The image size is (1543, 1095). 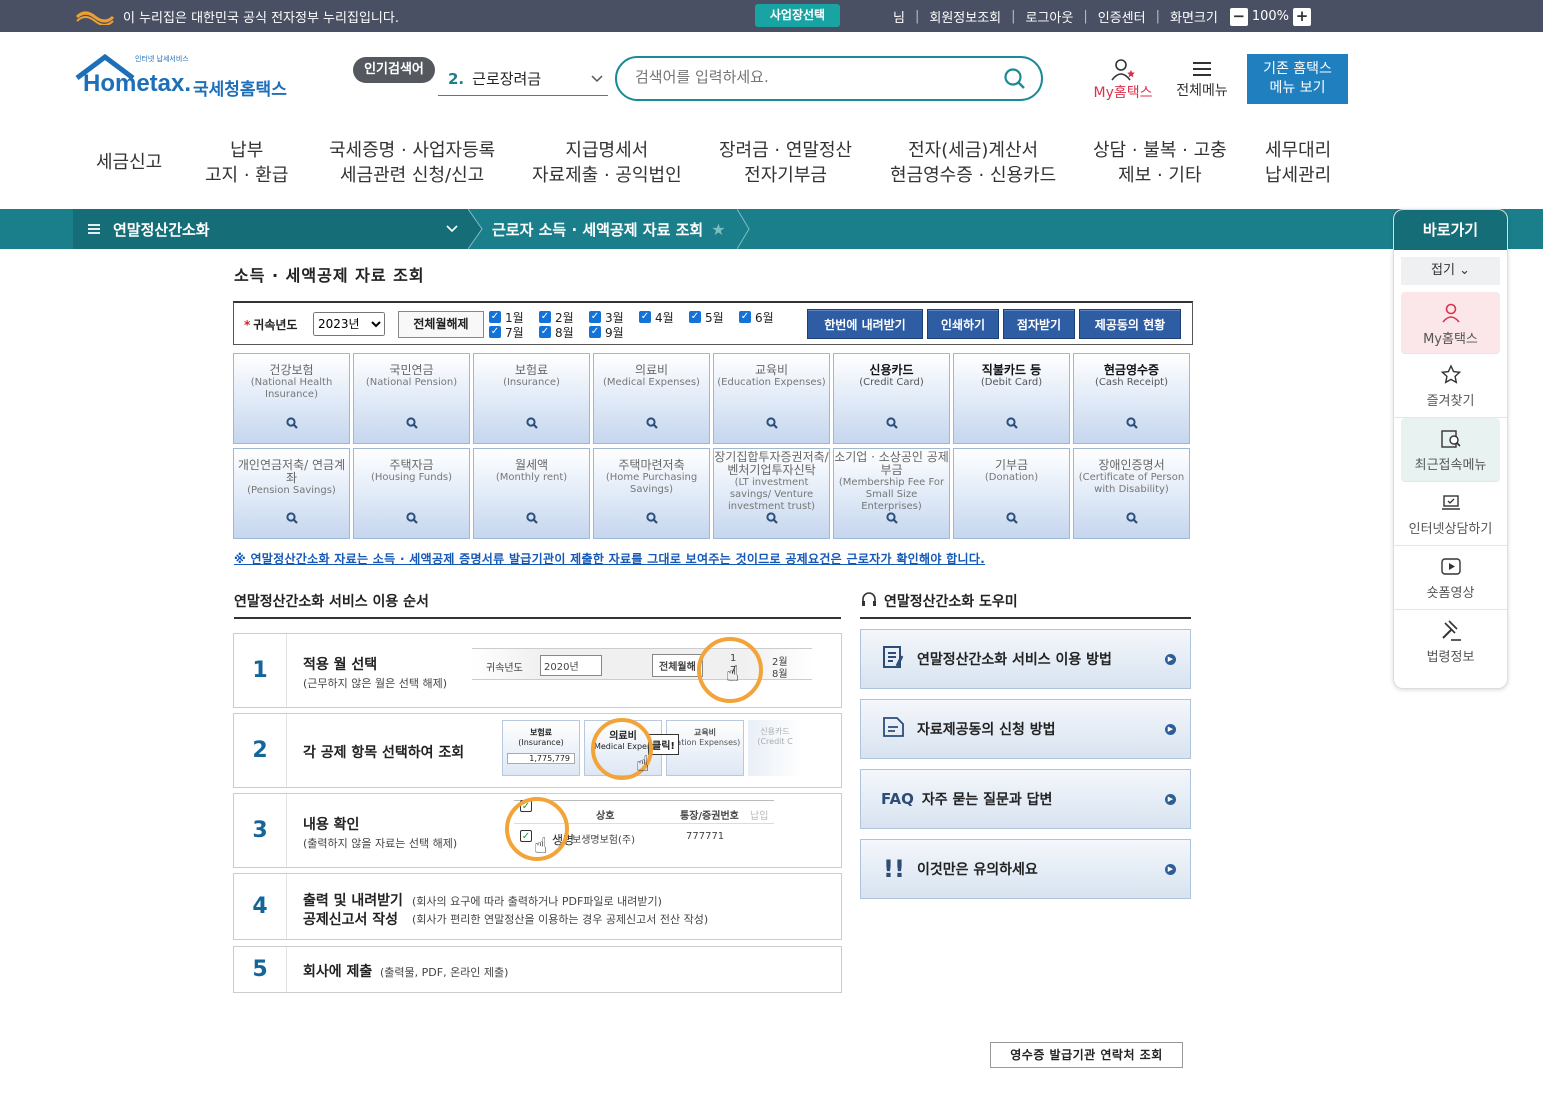 What do you see at coordinates (897, 799) in the screenshot?
I see `faq-icon: FAQ` at bounding box center [897, 799].